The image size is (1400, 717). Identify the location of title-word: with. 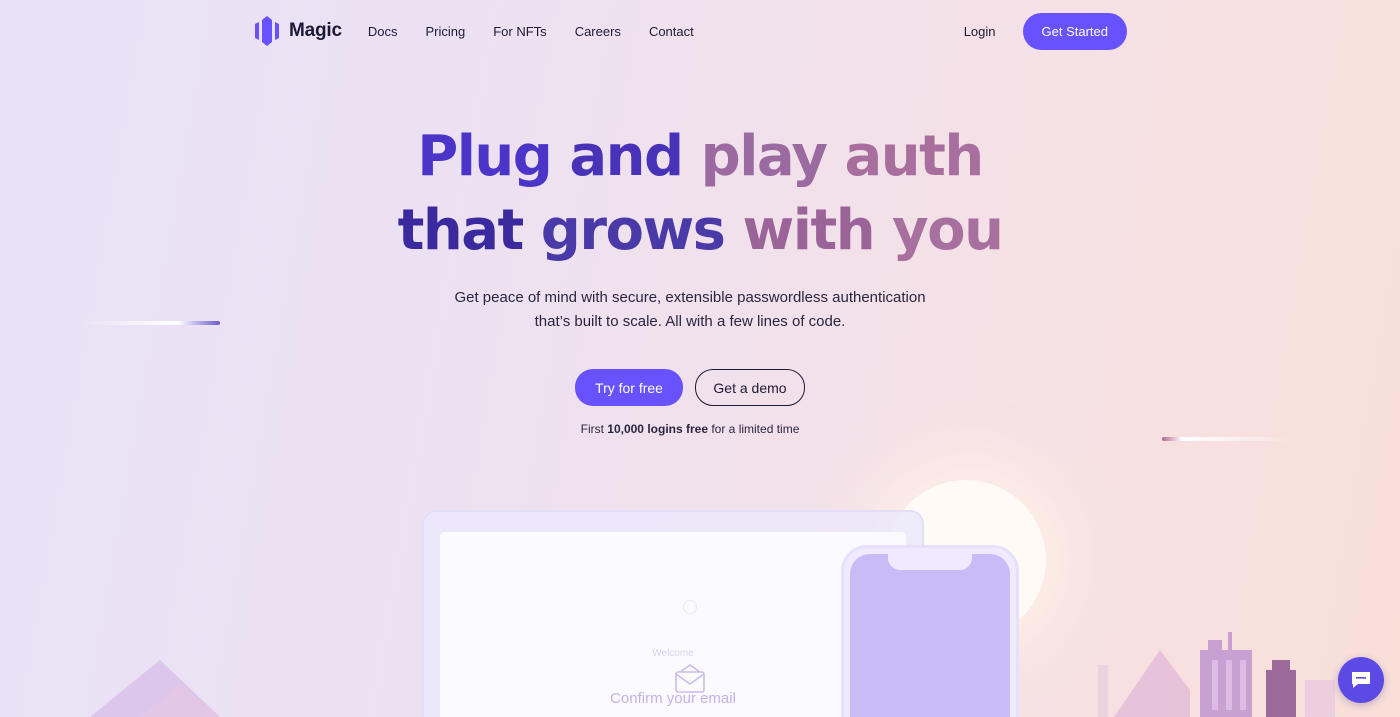
(809, 230).